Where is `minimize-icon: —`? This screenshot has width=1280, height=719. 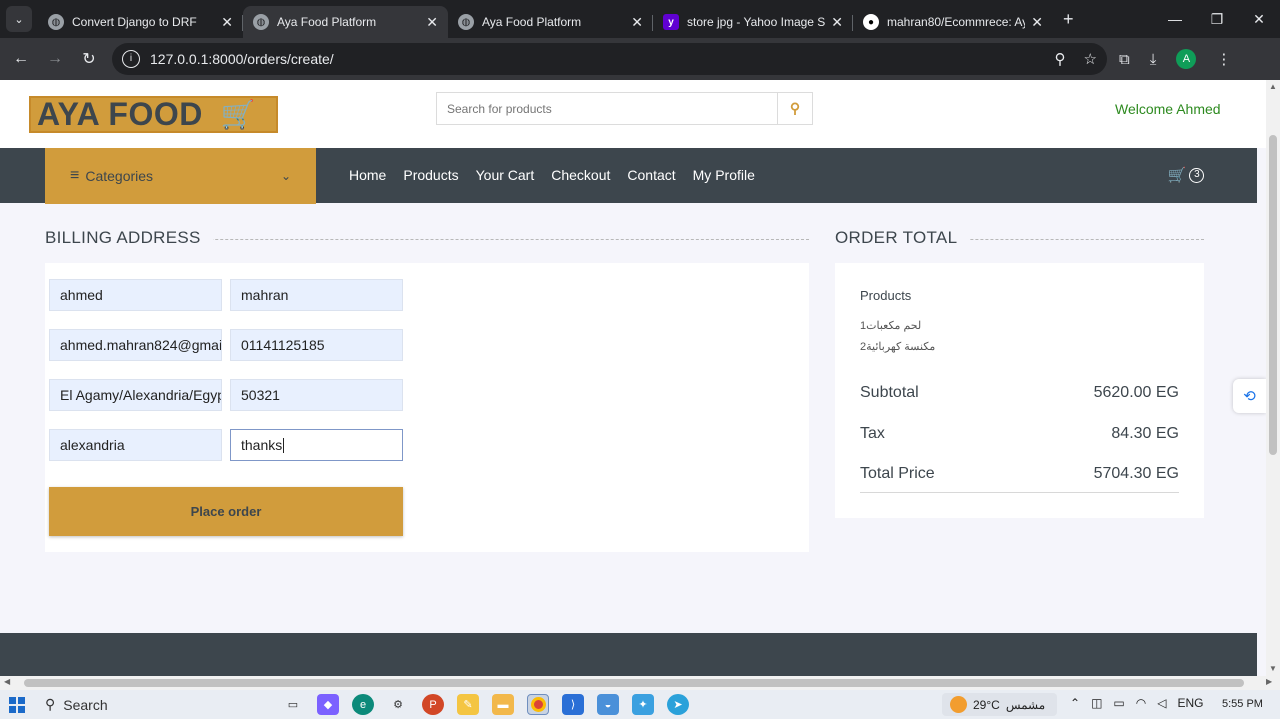 minimize-icon: — is located at coordinates (1175, 19).